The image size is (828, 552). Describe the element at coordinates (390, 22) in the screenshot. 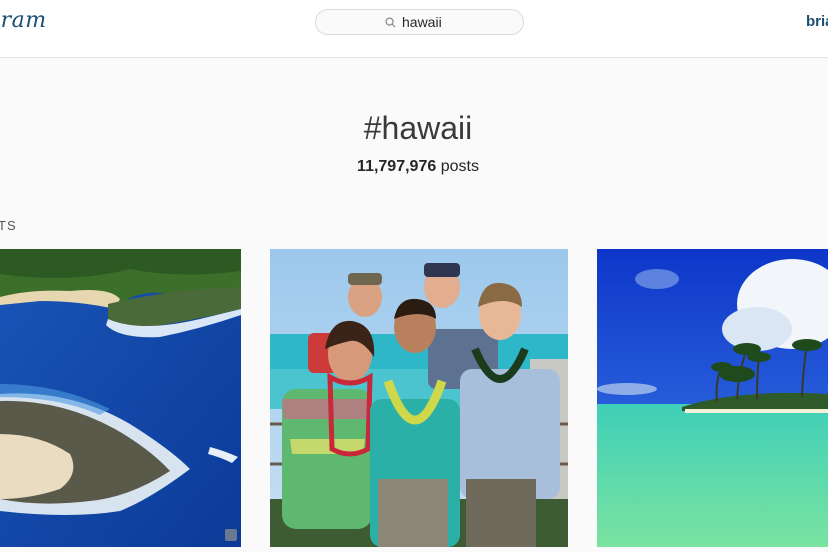

I see `search-icon` at that location.